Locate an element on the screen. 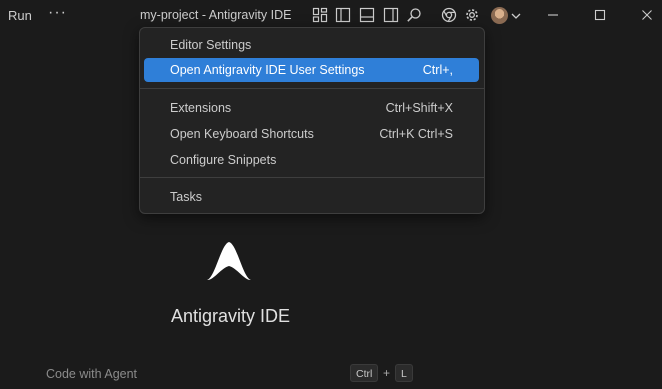 This screenshot has height=389, width=662. primary-sidebar-icon is located at coordinates (343, 15).